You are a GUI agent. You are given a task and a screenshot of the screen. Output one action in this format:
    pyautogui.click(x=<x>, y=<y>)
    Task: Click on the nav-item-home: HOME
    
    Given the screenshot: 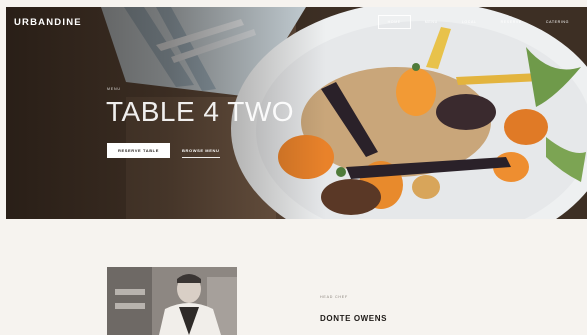 What is the action you would take?
    pyautogui.click(x=394, y=22)
    